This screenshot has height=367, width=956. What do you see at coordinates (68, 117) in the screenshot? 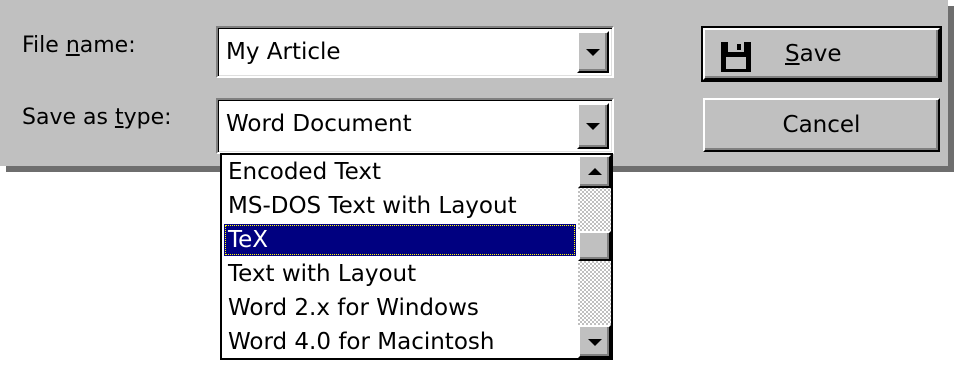
I see `save-as-type-label-text: Save as` at bounding box center [68, 117].